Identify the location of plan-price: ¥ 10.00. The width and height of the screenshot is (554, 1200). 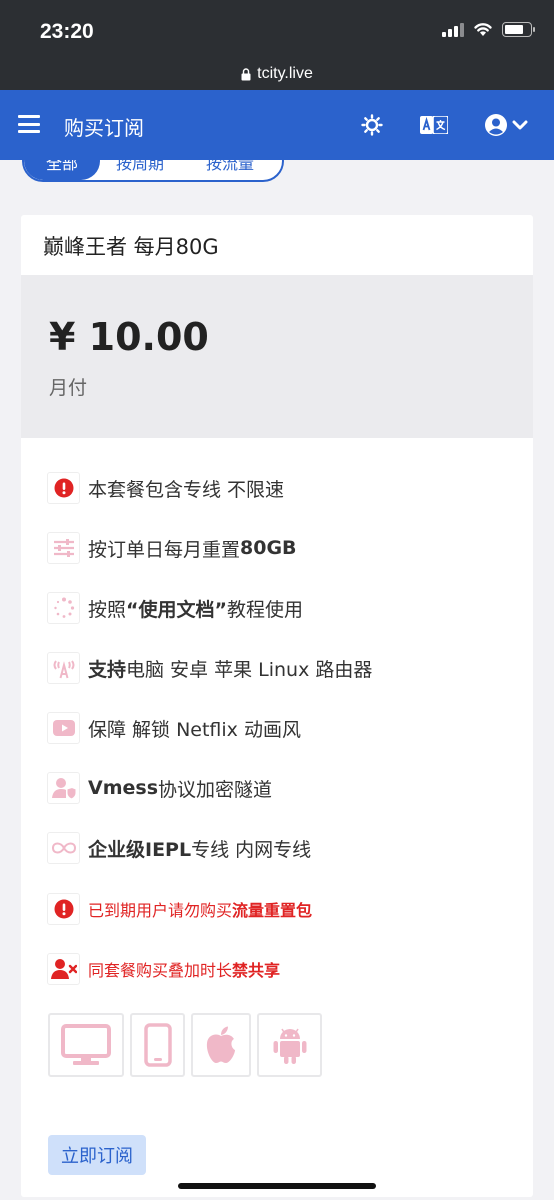
(129, 337).